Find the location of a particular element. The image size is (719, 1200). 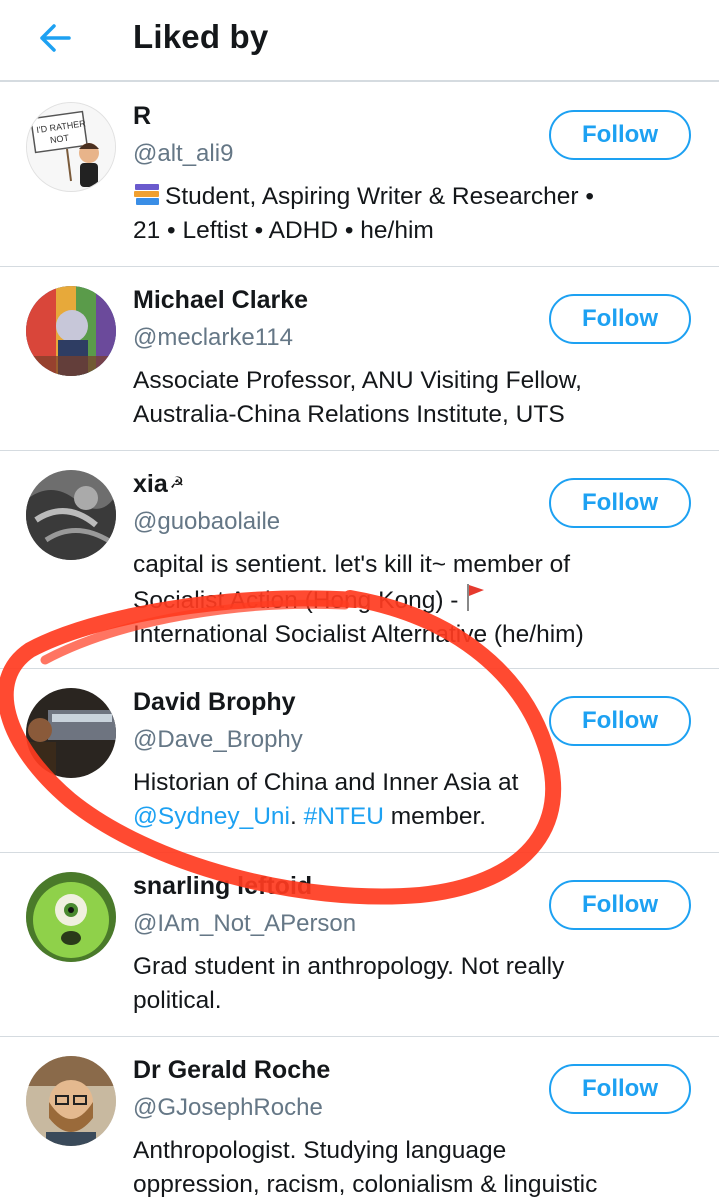

user-name: Dr Gerald Roche is located at coordinates (231, 1070).